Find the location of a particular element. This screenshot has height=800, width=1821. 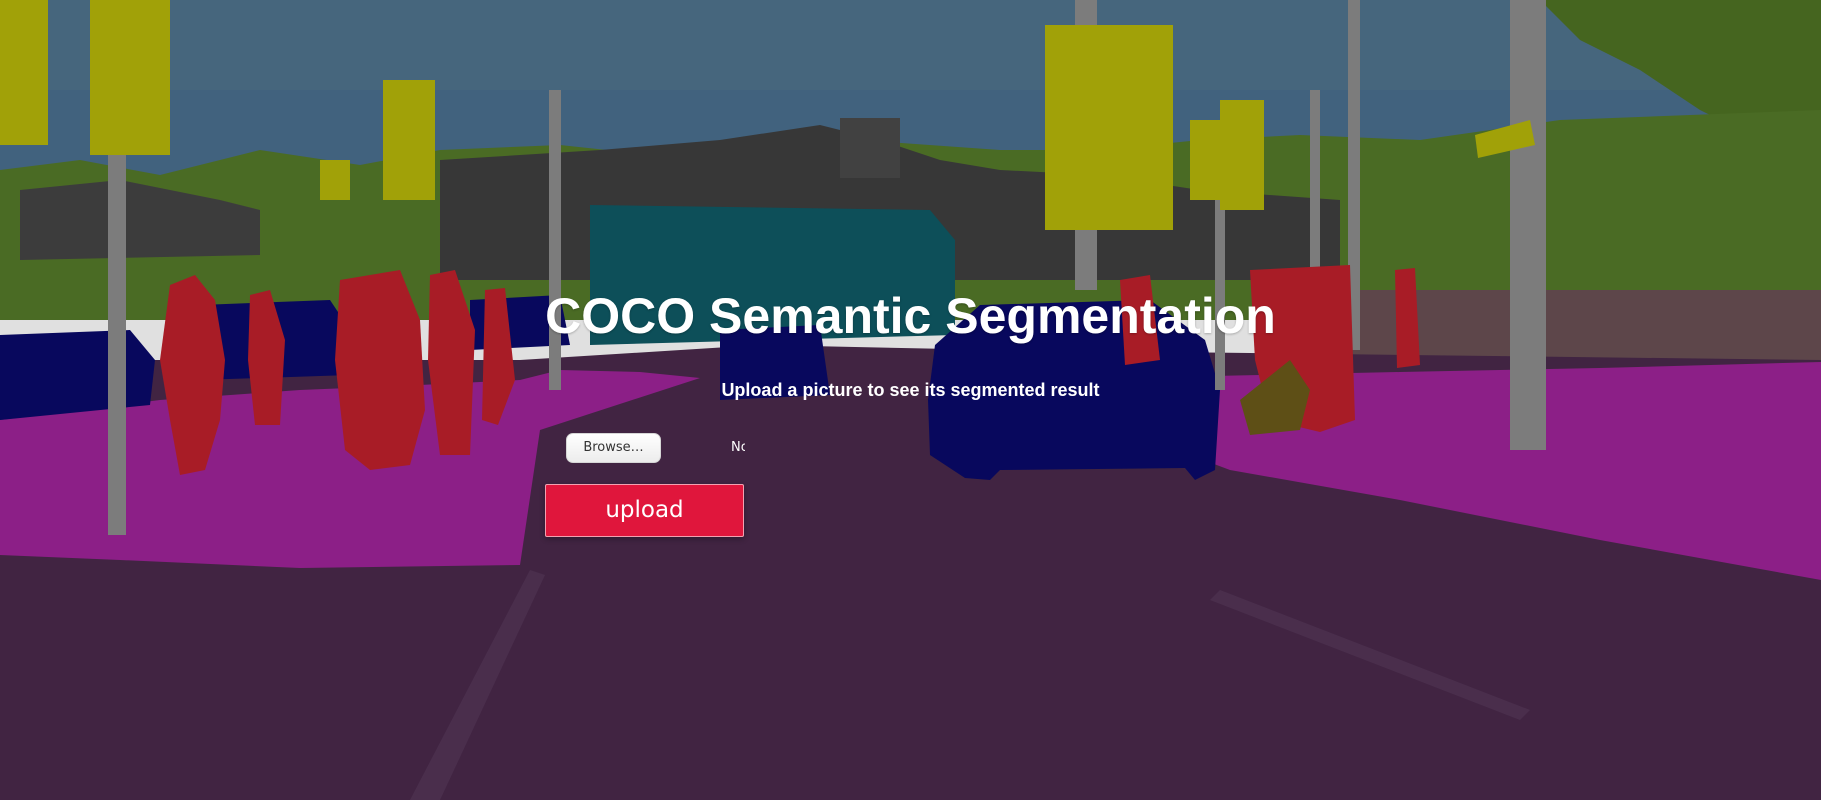

file-input: Browse… No file selected. is located at coordinates (645, 448).